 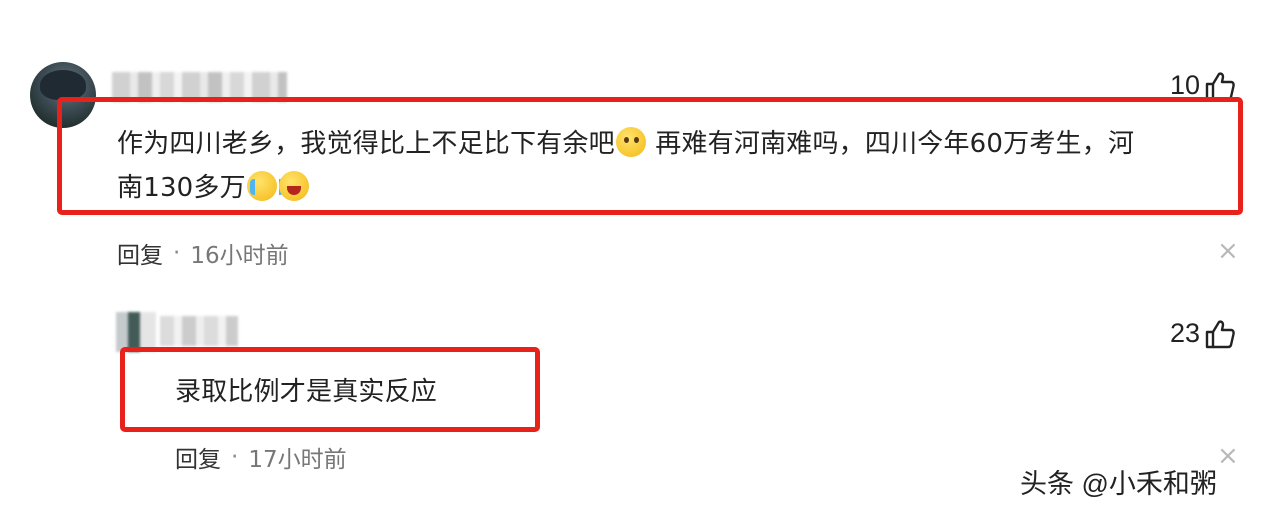 What do you see at coordinates (136, 332) in the screenshot?
I see `avatar` at bounding box center [136, 332].